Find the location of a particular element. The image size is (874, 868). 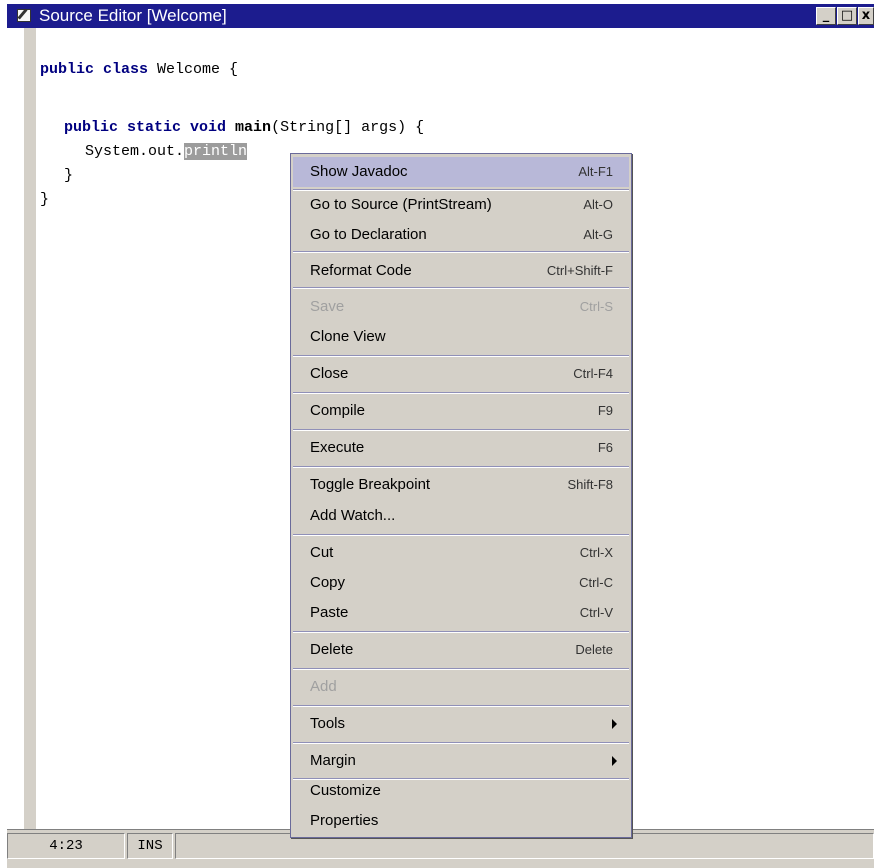

menu-item-save: Save Ctrl-S is located at coordinates (461, 307).